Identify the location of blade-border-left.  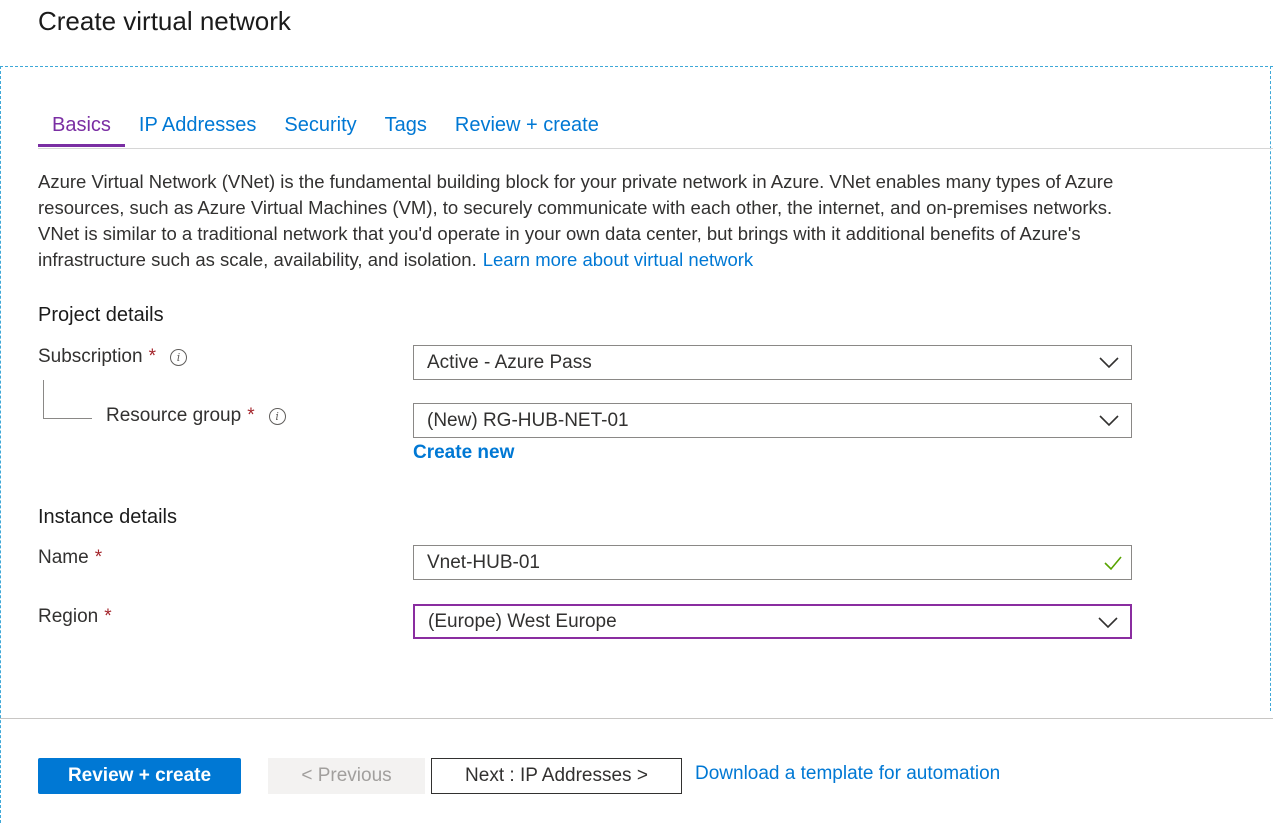
(0, 444).